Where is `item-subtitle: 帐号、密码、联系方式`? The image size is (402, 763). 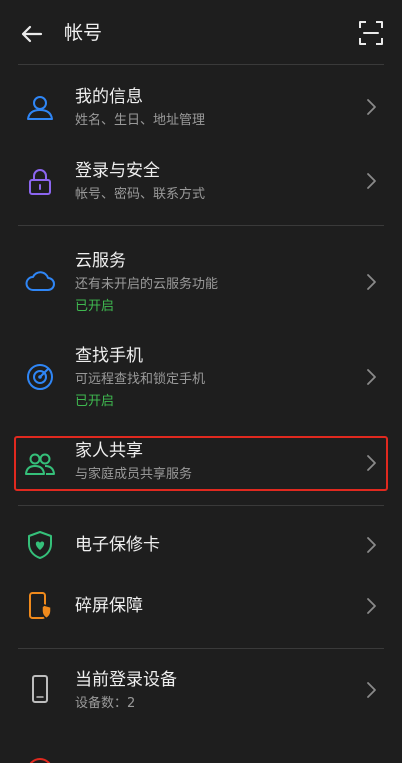
item-subtitle: 帐号、密码、联系方式 is located at coordinates (140, 194).